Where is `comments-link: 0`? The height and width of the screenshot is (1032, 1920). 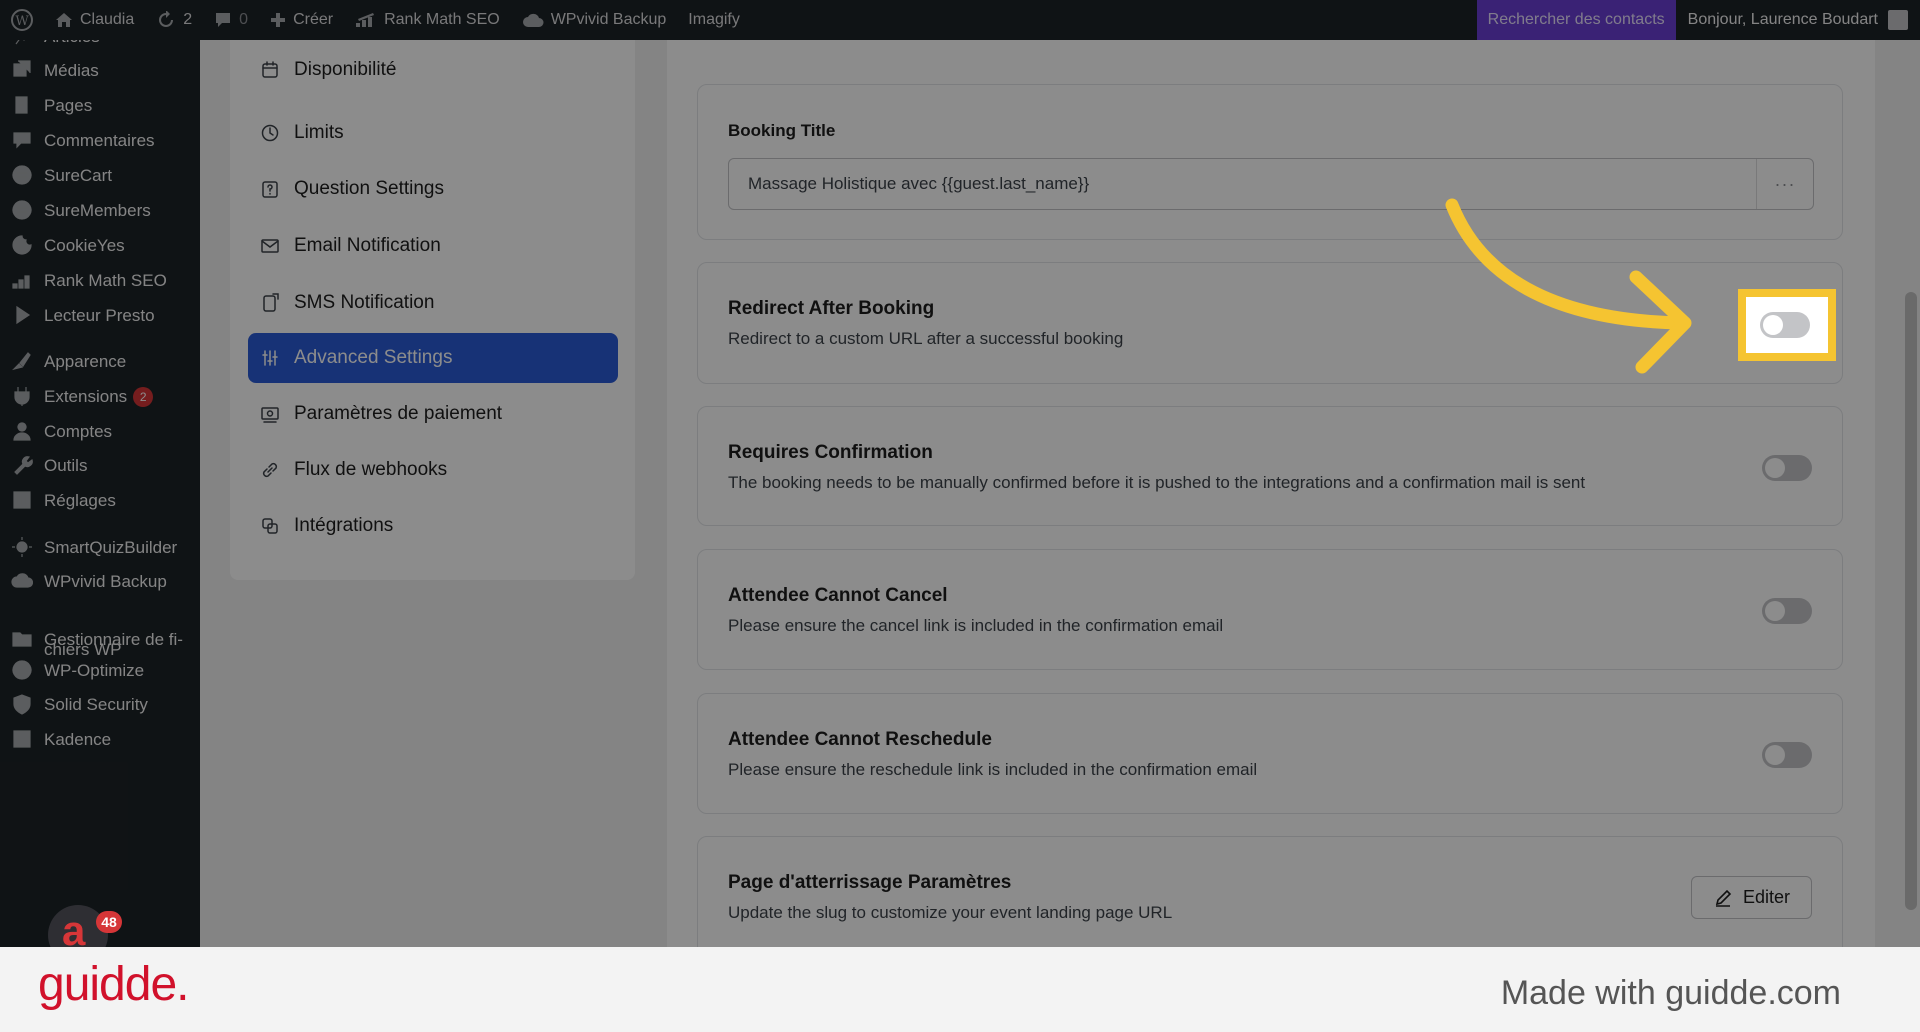
comments-link: 0 is located at coordinates (231, 20).